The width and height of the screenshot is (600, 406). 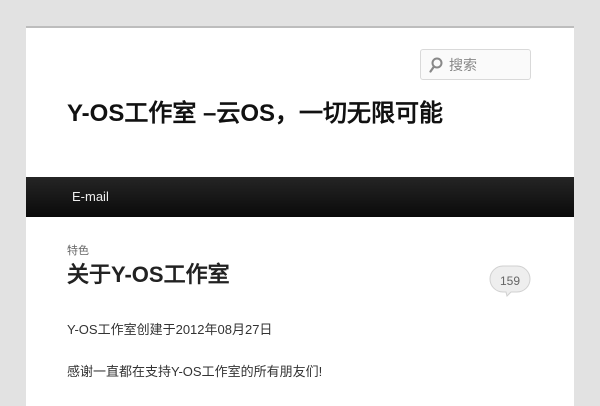 I want to click on comment-count-bubble: 159, so click(x=510, y=281).